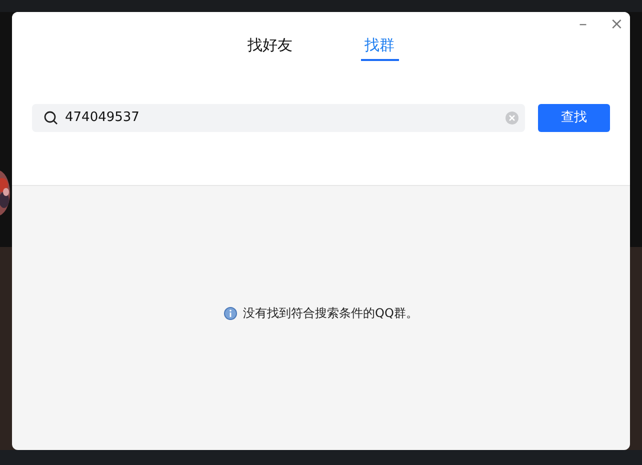  What do you see at coordinates (330, 313) in the screenshot?
I see `no-results-message: 没有找到符合搜索条件的QQ群。` at bounding box center [330, 313].